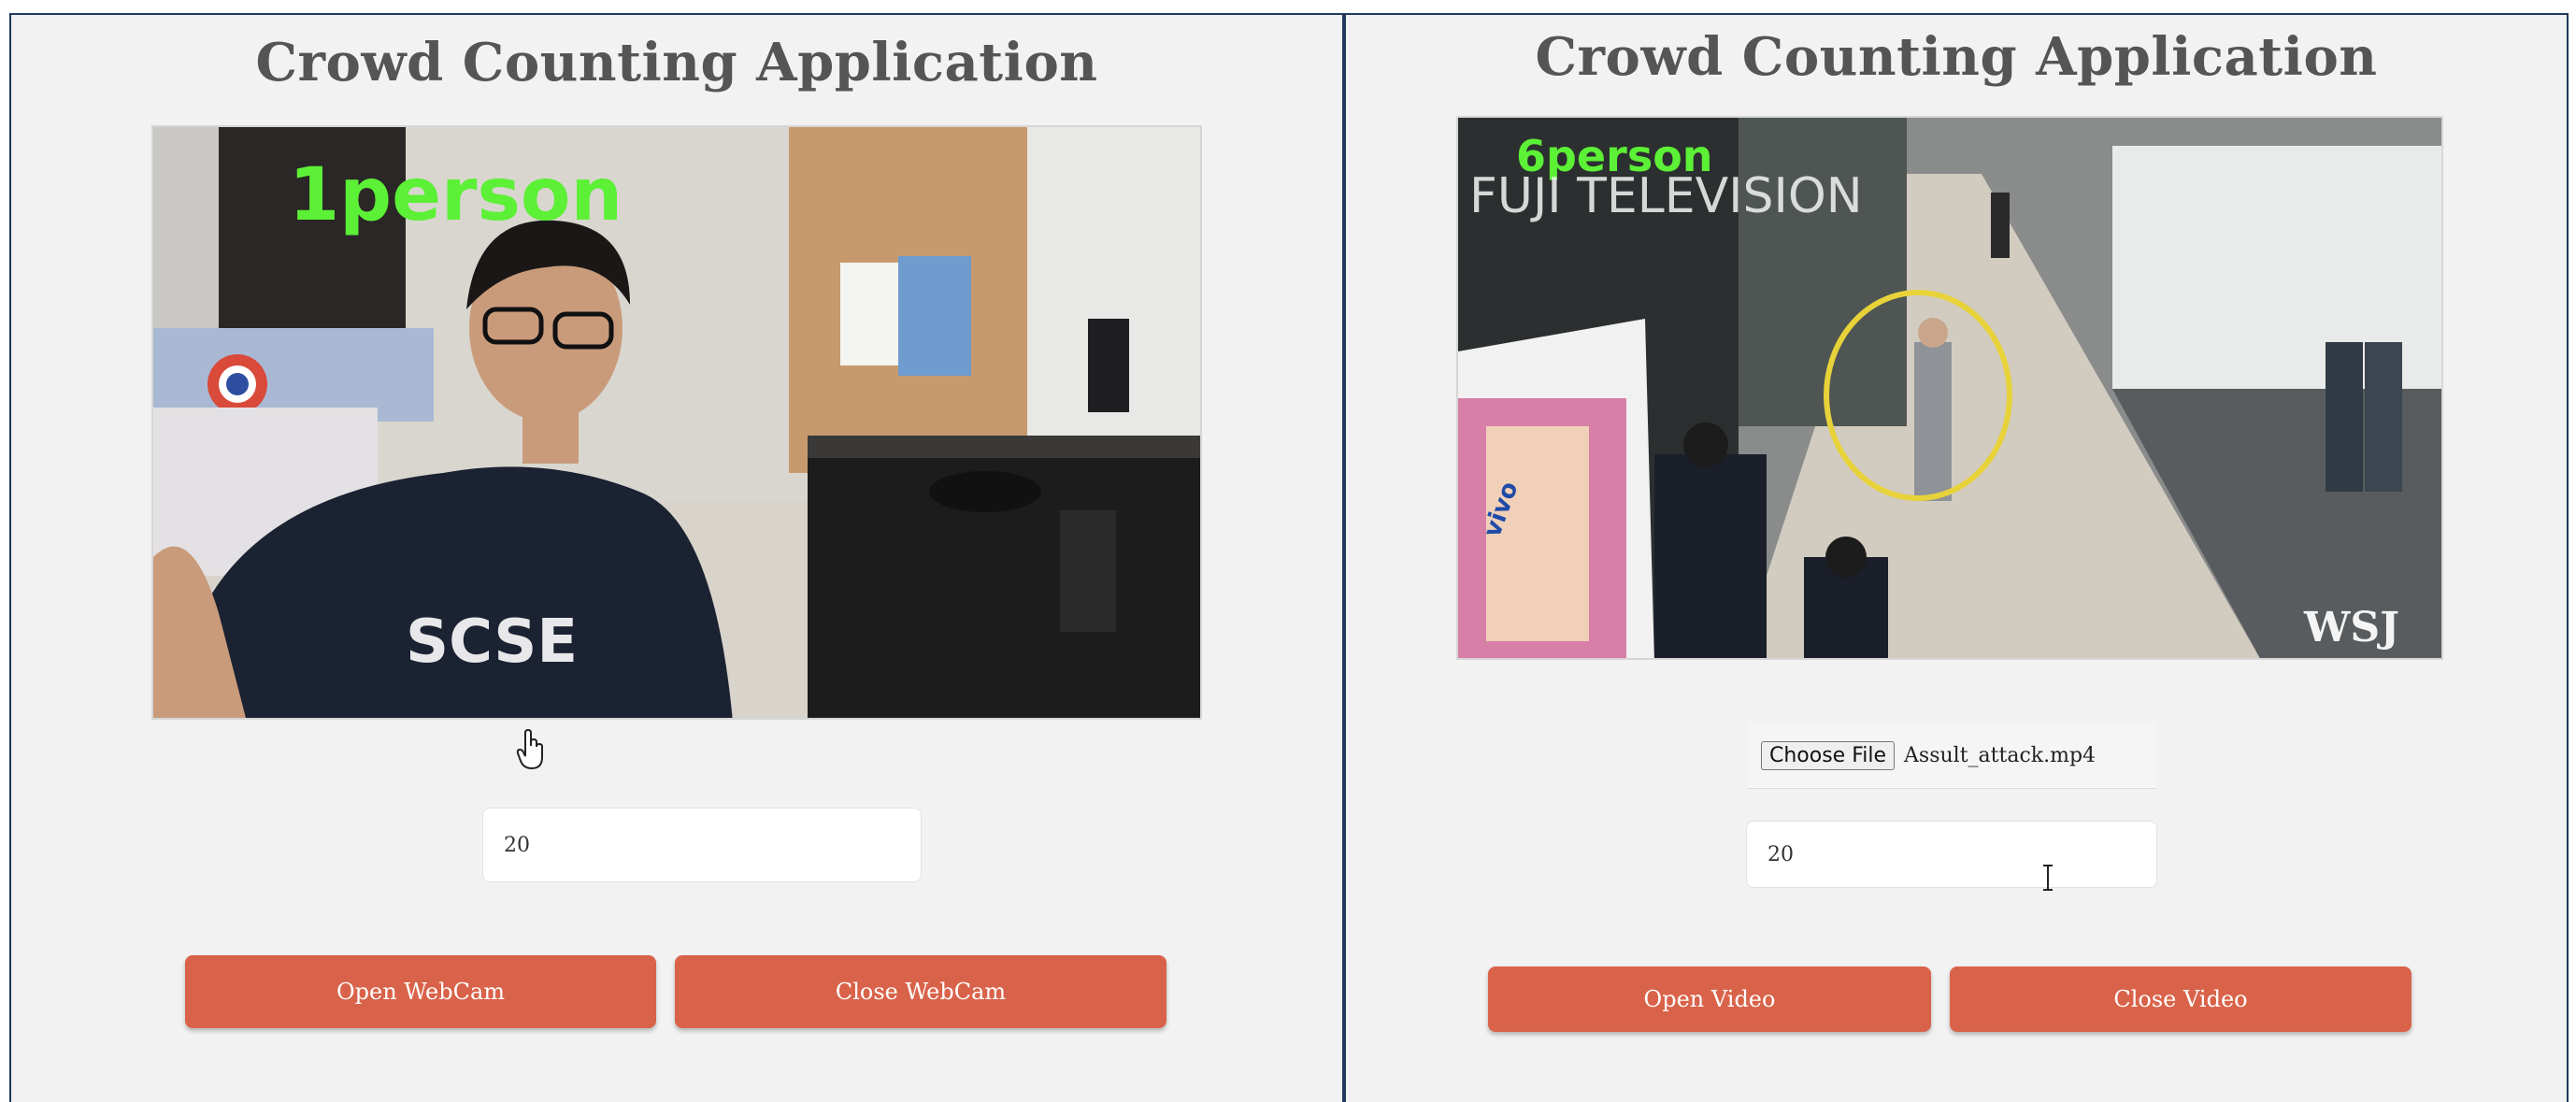 The height and width of the screenshot is (1102, 2576). Describe the element at coordinates (1709, 999) in the screenshot. I see `open-video-button: Open Video` at that location.